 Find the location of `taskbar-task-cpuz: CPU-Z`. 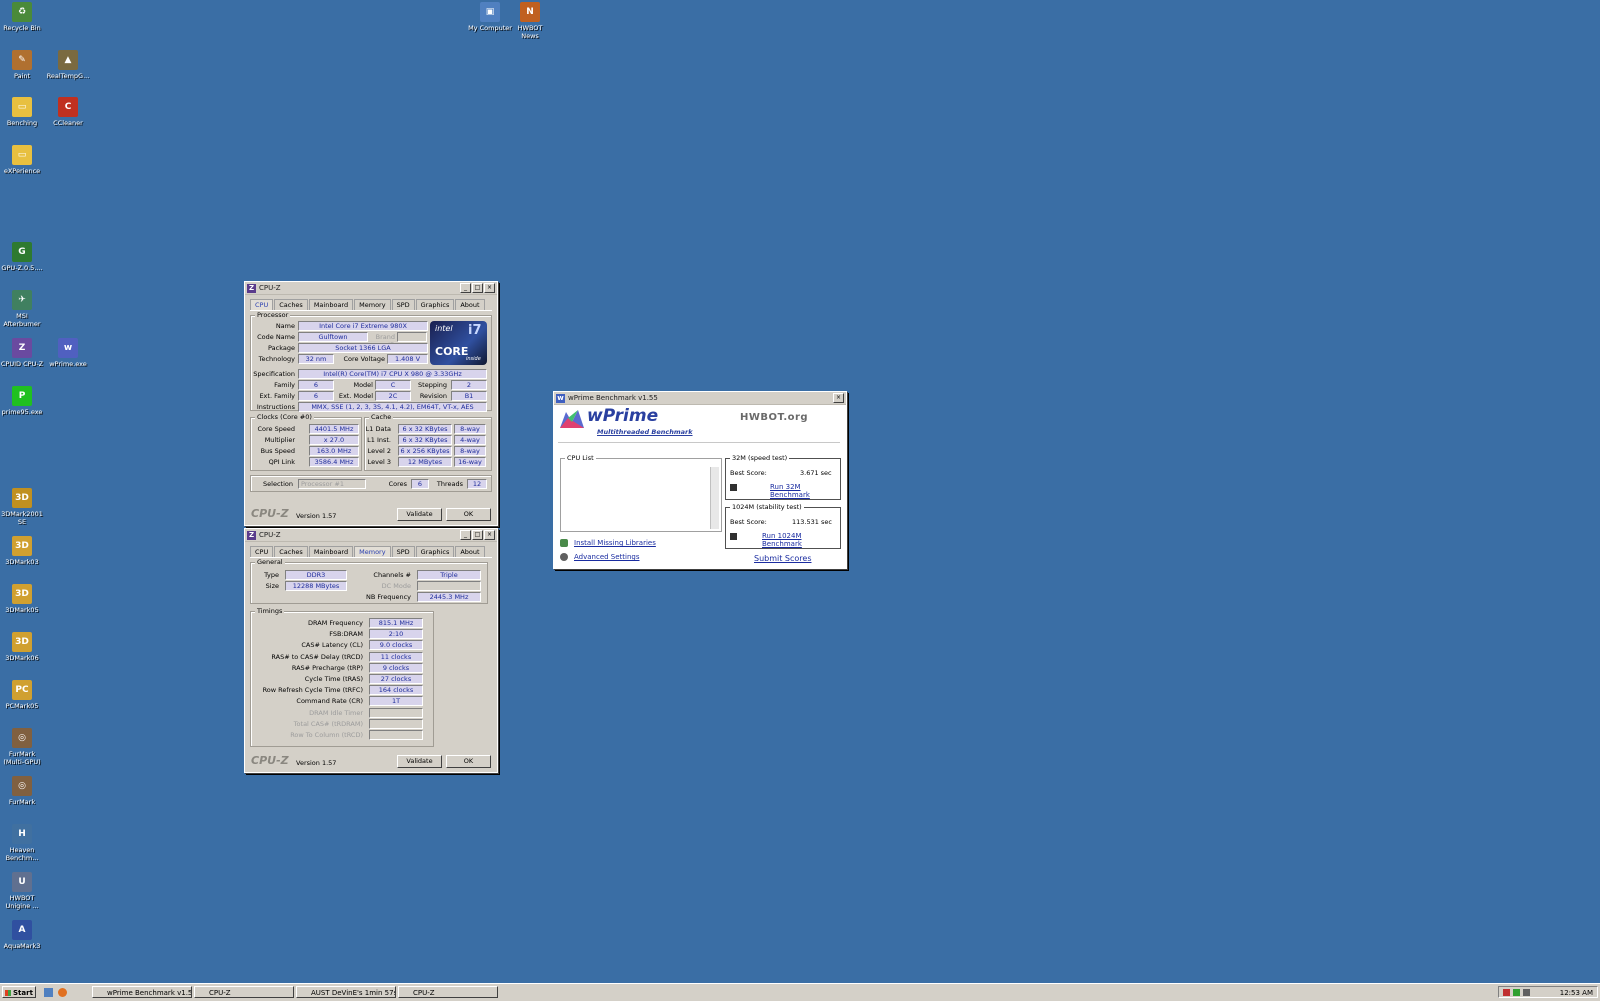

taskbar-task-cpuz: CPU-Z is located at coordinates (244, 992).